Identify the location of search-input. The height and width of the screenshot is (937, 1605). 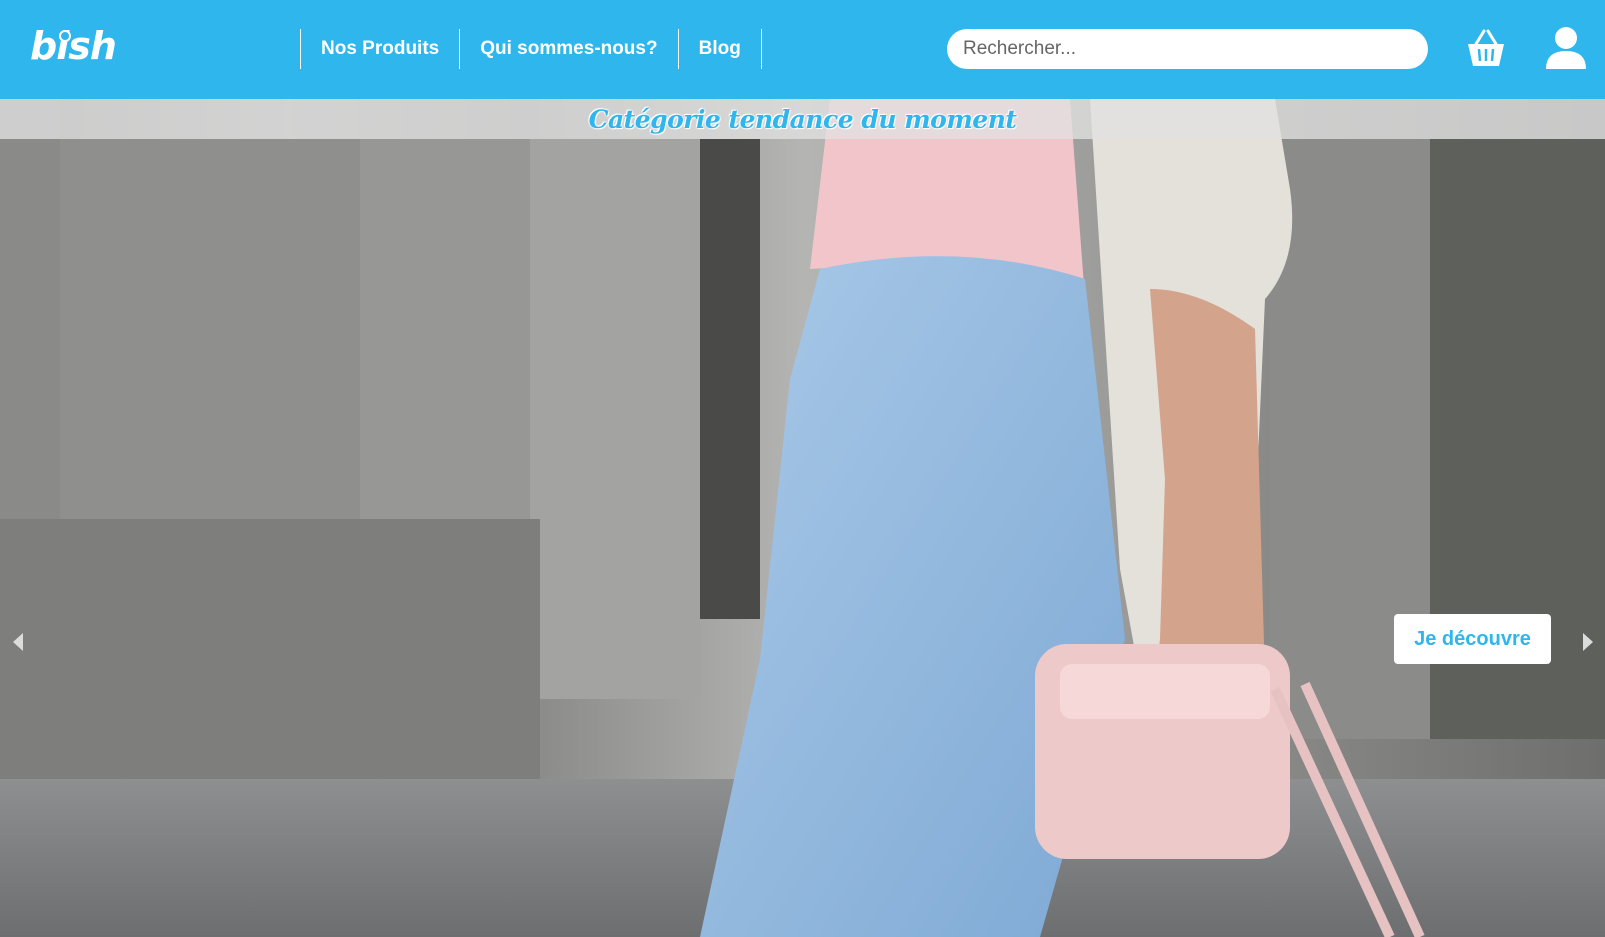
(1187, 49).